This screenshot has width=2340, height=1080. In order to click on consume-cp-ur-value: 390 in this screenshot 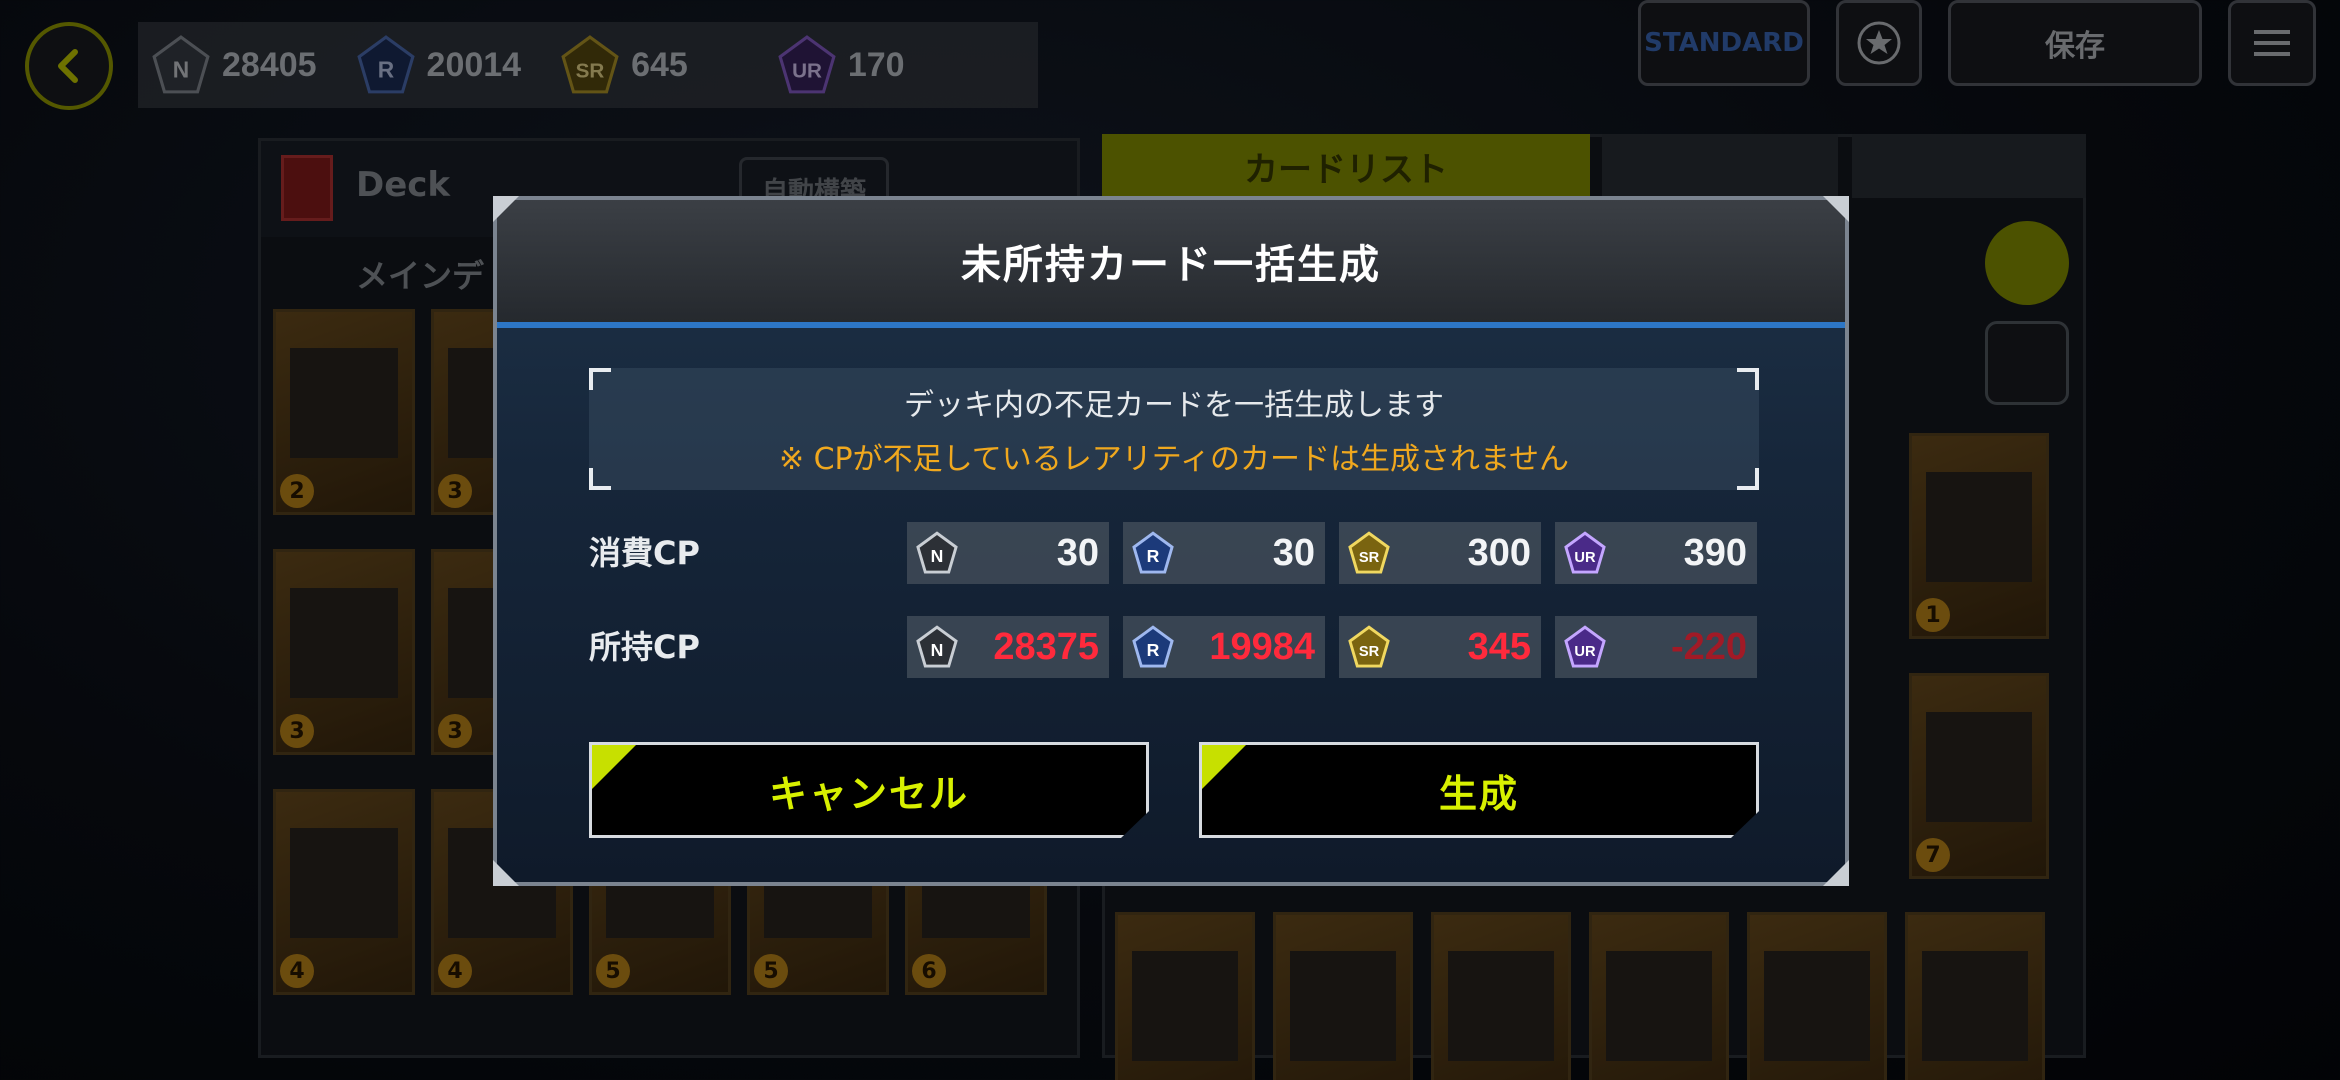, I will do `click(1715, 553)`.